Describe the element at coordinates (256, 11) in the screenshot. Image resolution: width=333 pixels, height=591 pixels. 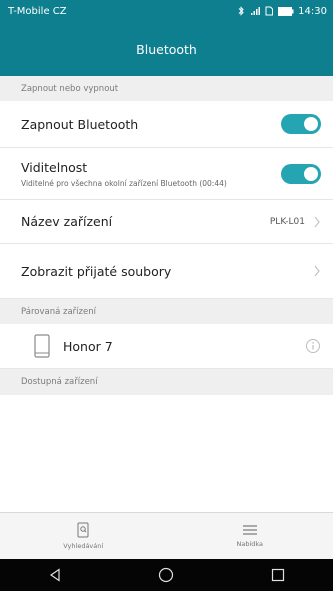
I see `signal-icon` at that location.